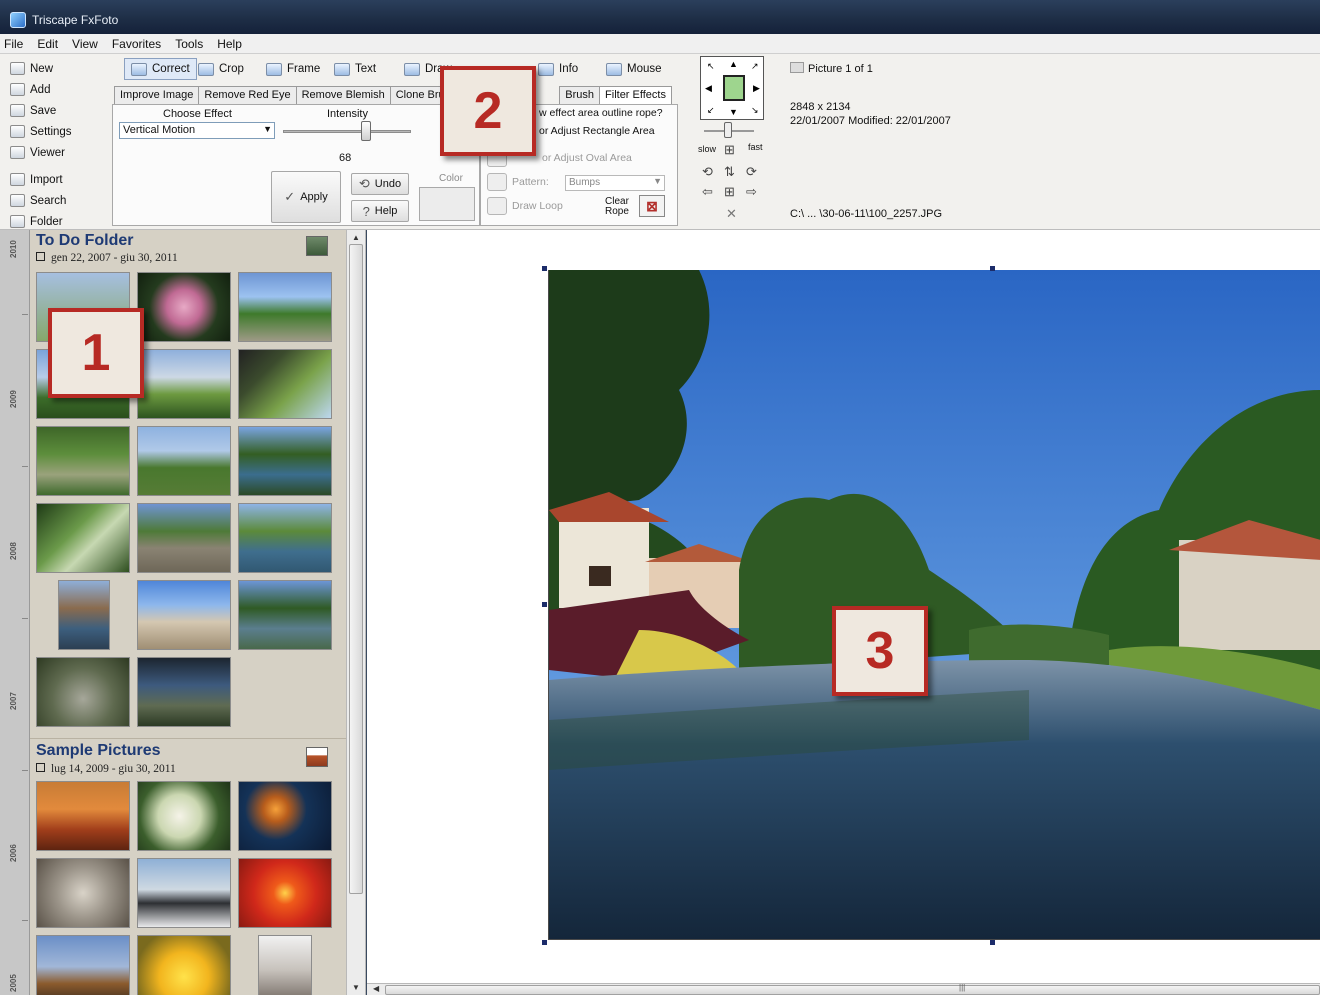  What do you see at coordinates (85, 42) in the screenshot?
I see `menu-view: View` at bounding box center [85, 42].